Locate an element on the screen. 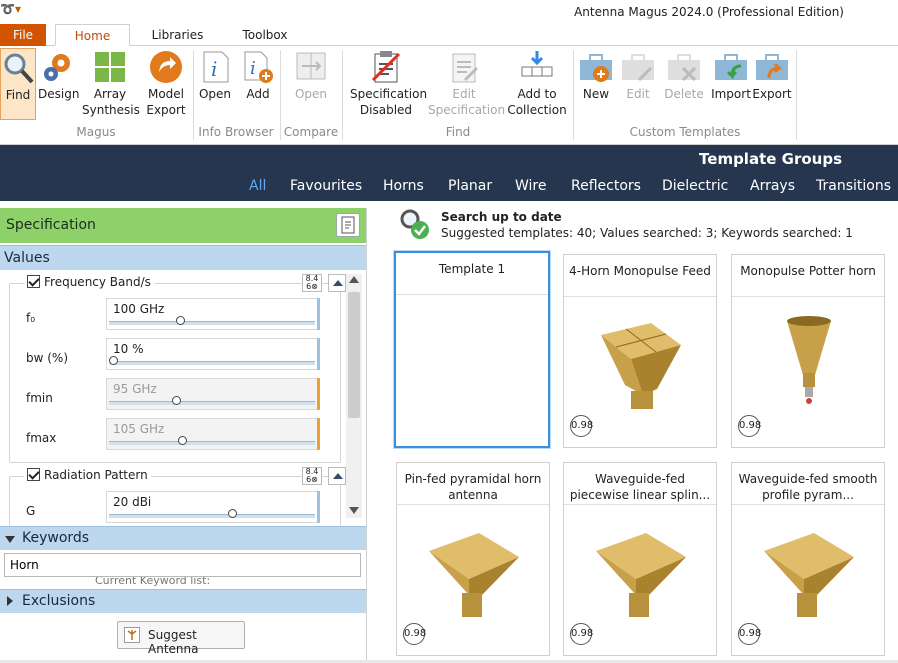  radiation-pattern-checkbox is located at coordinates (33, 474).